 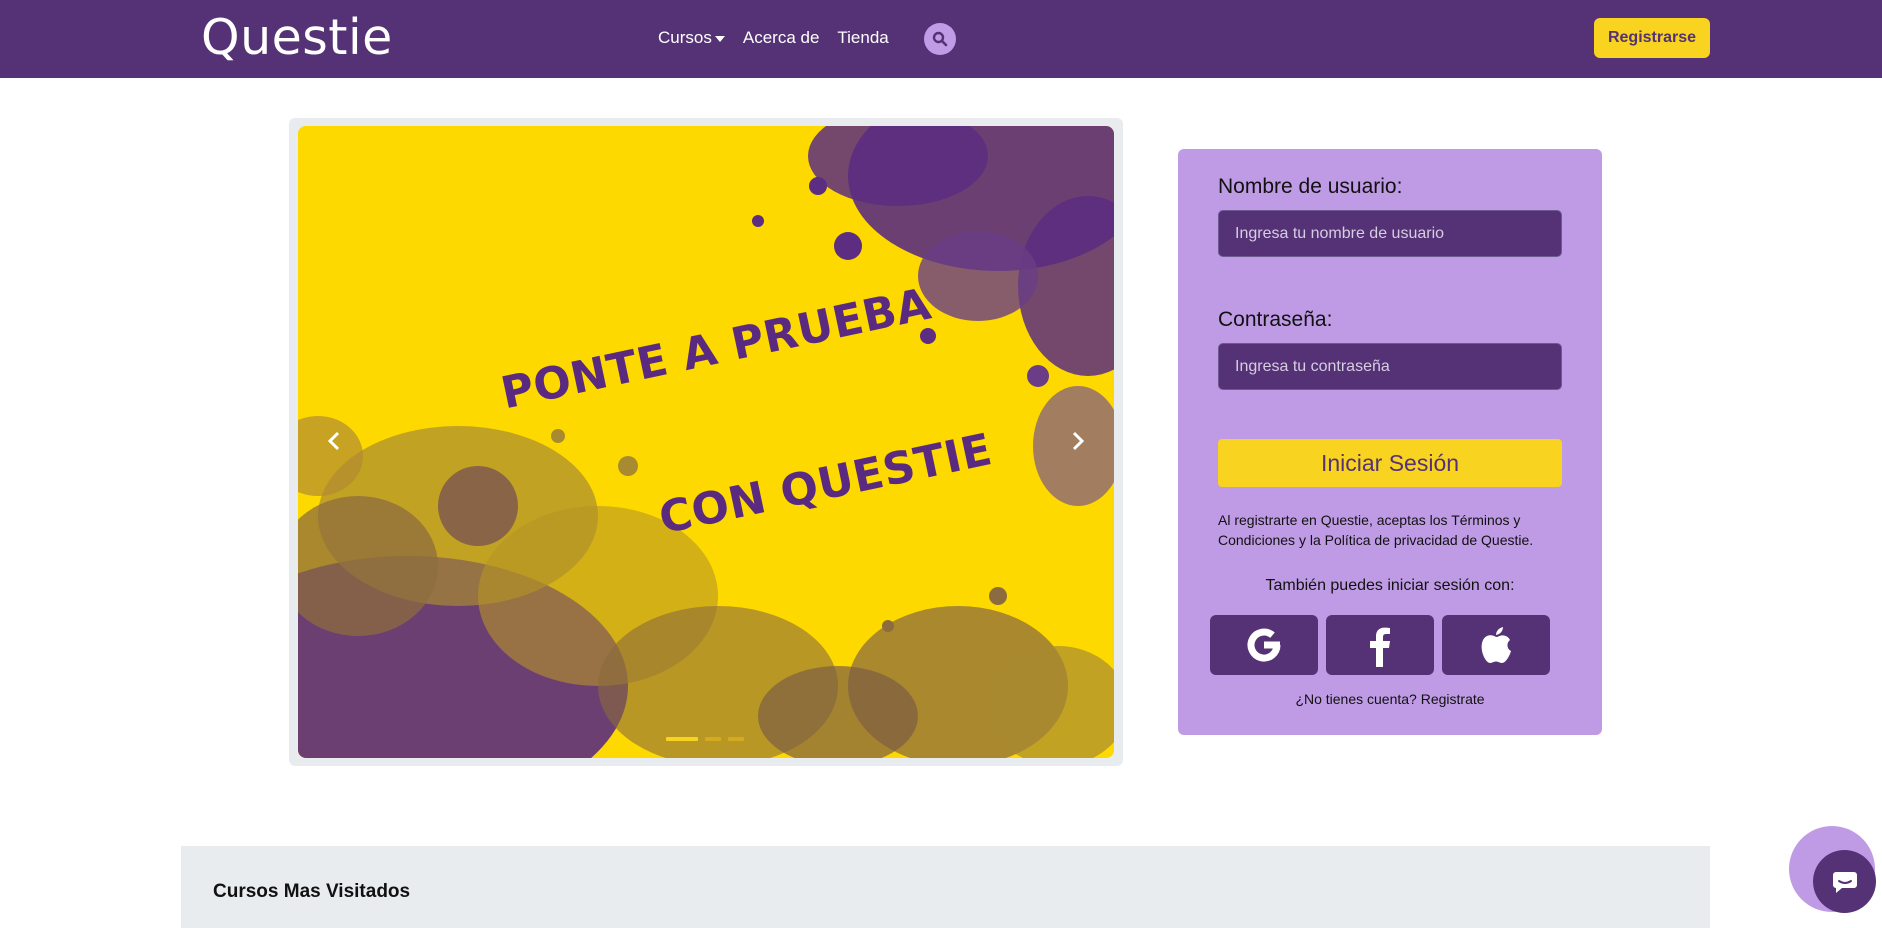 What do you see at coordinates (945, 887) in the screenshot?
I see `most-visited-section: Cursos Mas Visitados` at bounding box center [945, 887].